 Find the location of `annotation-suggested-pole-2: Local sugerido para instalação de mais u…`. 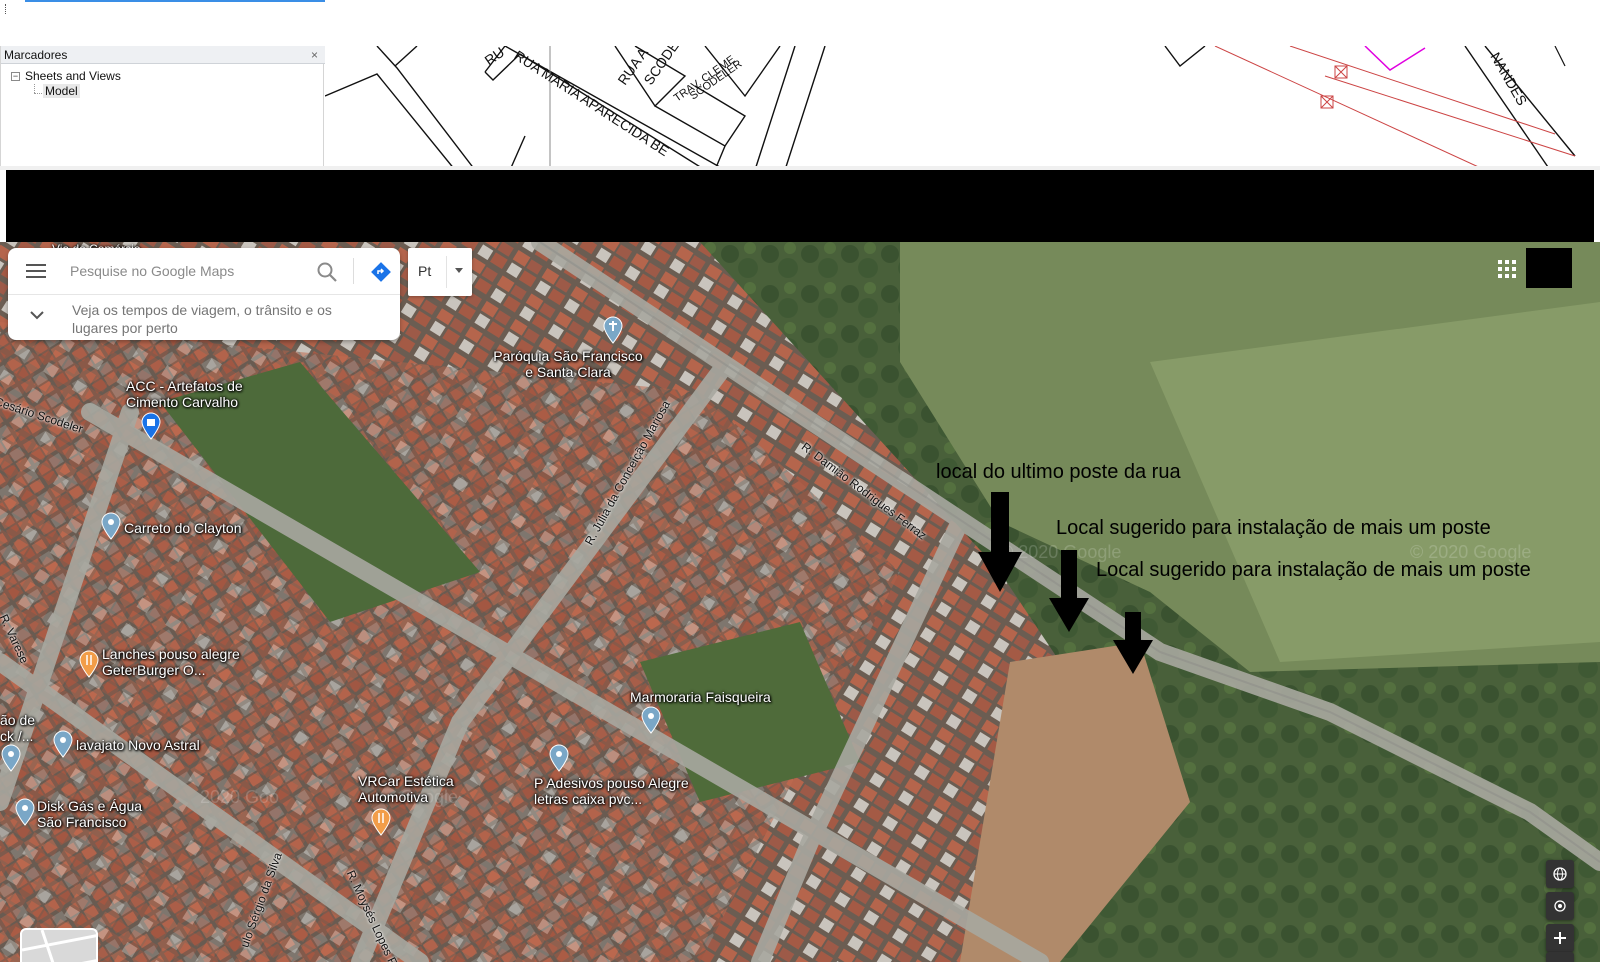

annotation-suggested-pole-2: Local sugerido para instalação de mais u… is located at coordinates (1313, 570).